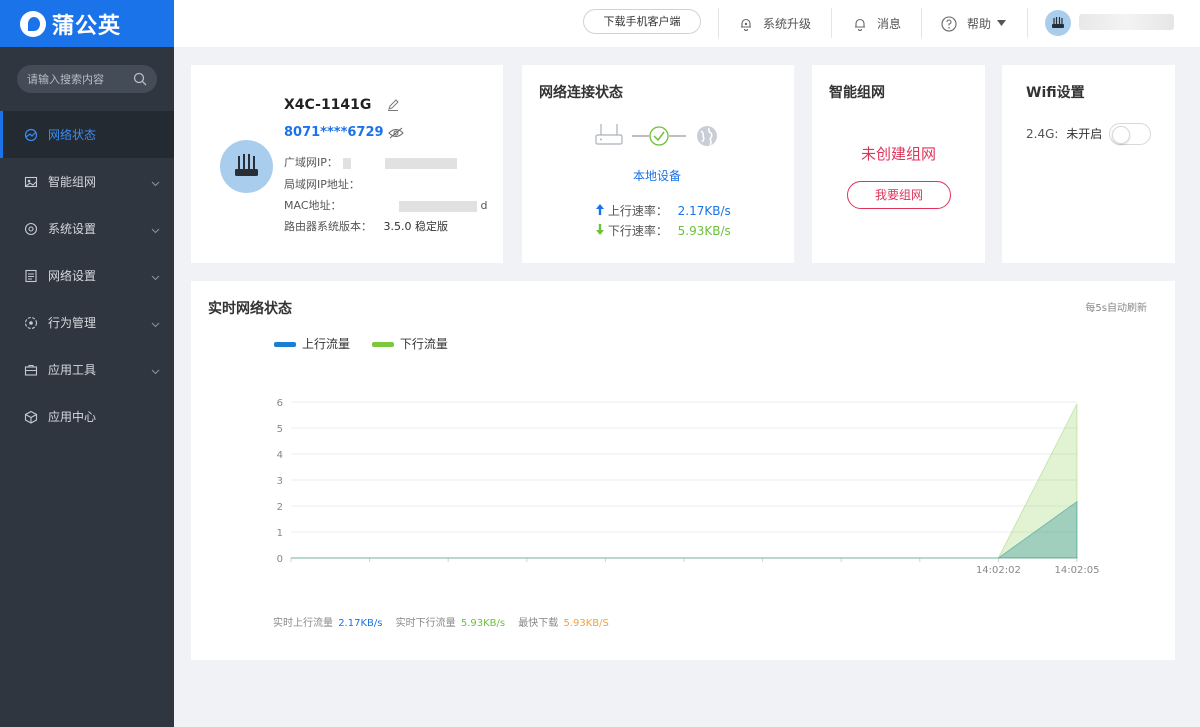  I want to click on top-header: 下载手机客户端 系统升级 消息 帮助, so click(687, 23).